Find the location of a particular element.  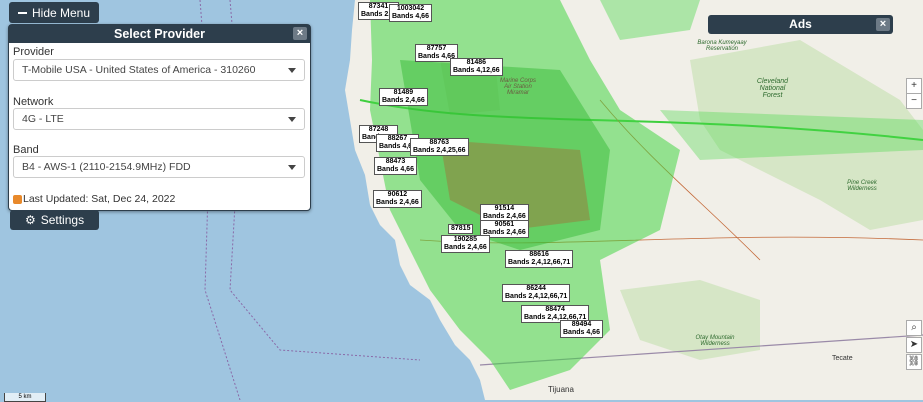

settings-label: Settings is located at coordinates (62, 220).